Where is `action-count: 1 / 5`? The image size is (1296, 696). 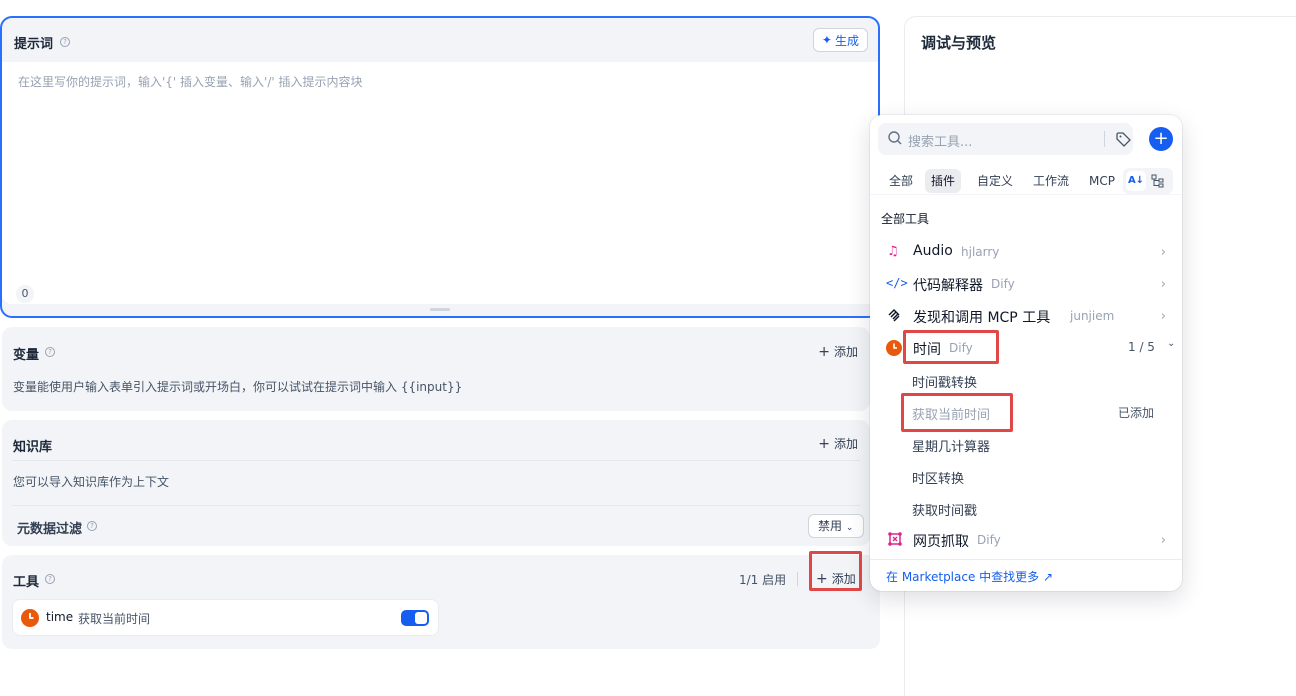
action-count: 1 / 5 is located at coordinates (1141, 347).